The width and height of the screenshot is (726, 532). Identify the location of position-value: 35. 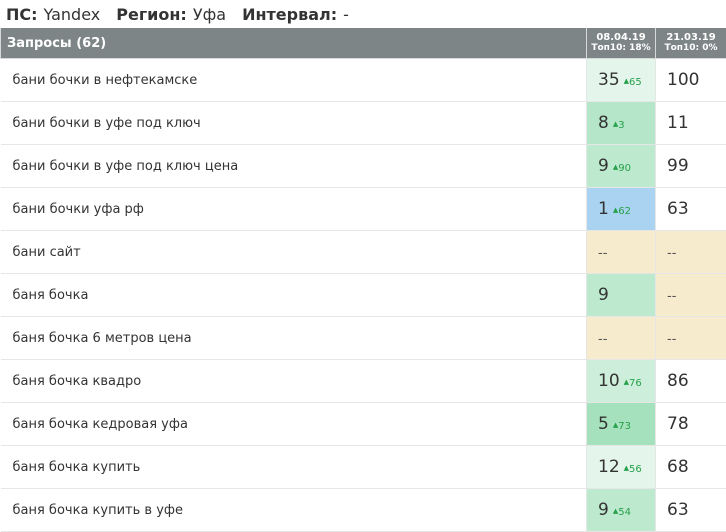
(609, 80).